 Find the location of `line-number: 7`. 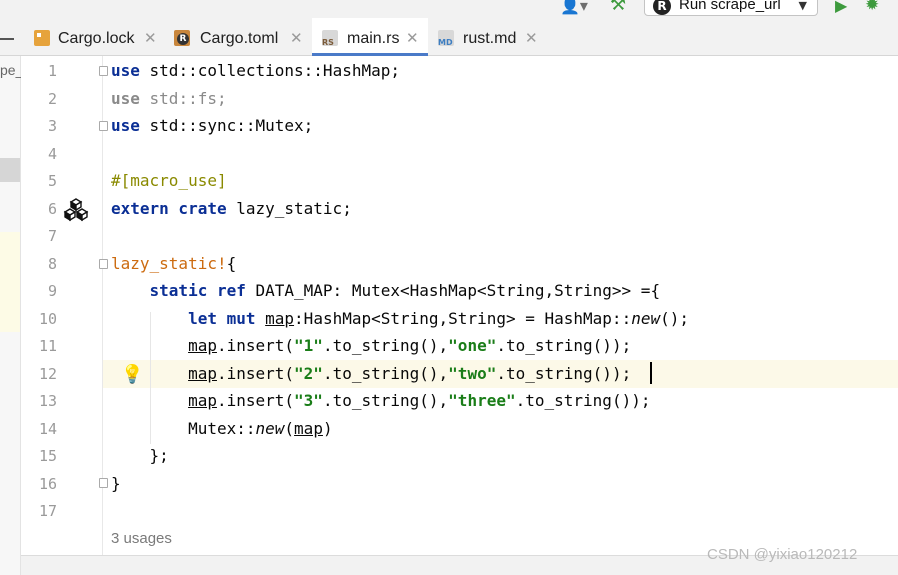

line-number: 7 is located at coordinates (52, 236).